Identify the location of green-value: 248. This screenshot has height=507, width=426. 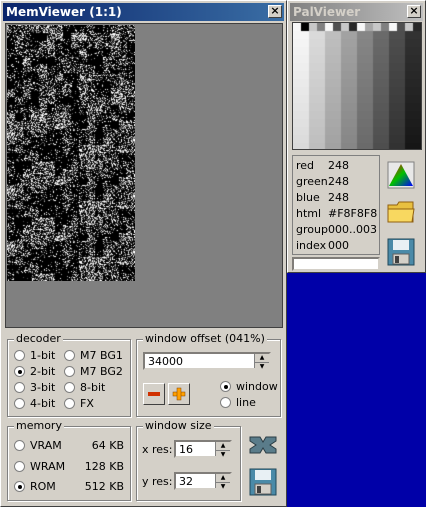
(338, 181).